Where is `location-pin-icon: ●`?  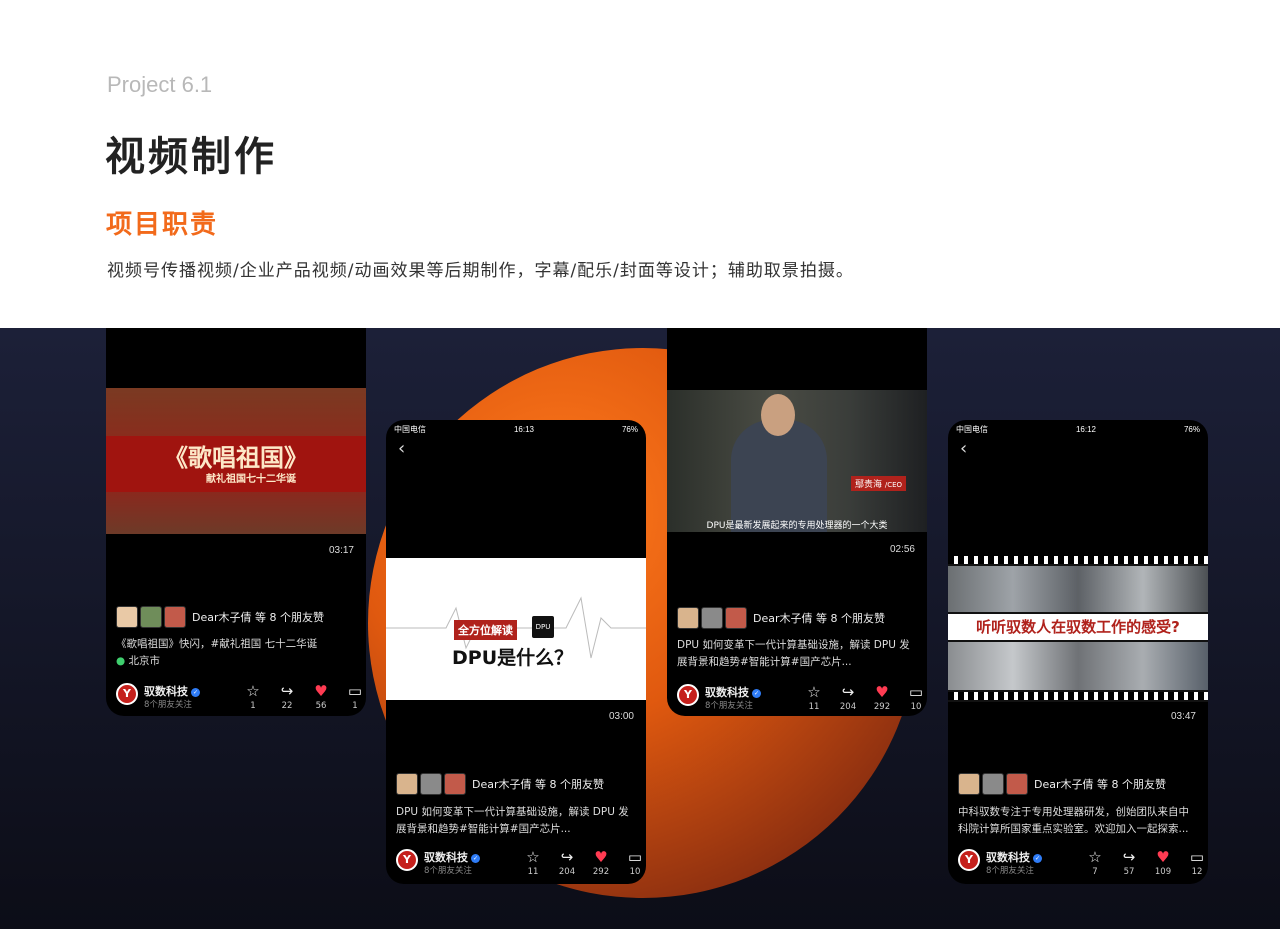
location-pin-icon: ● is located at coordinates (121, 661).